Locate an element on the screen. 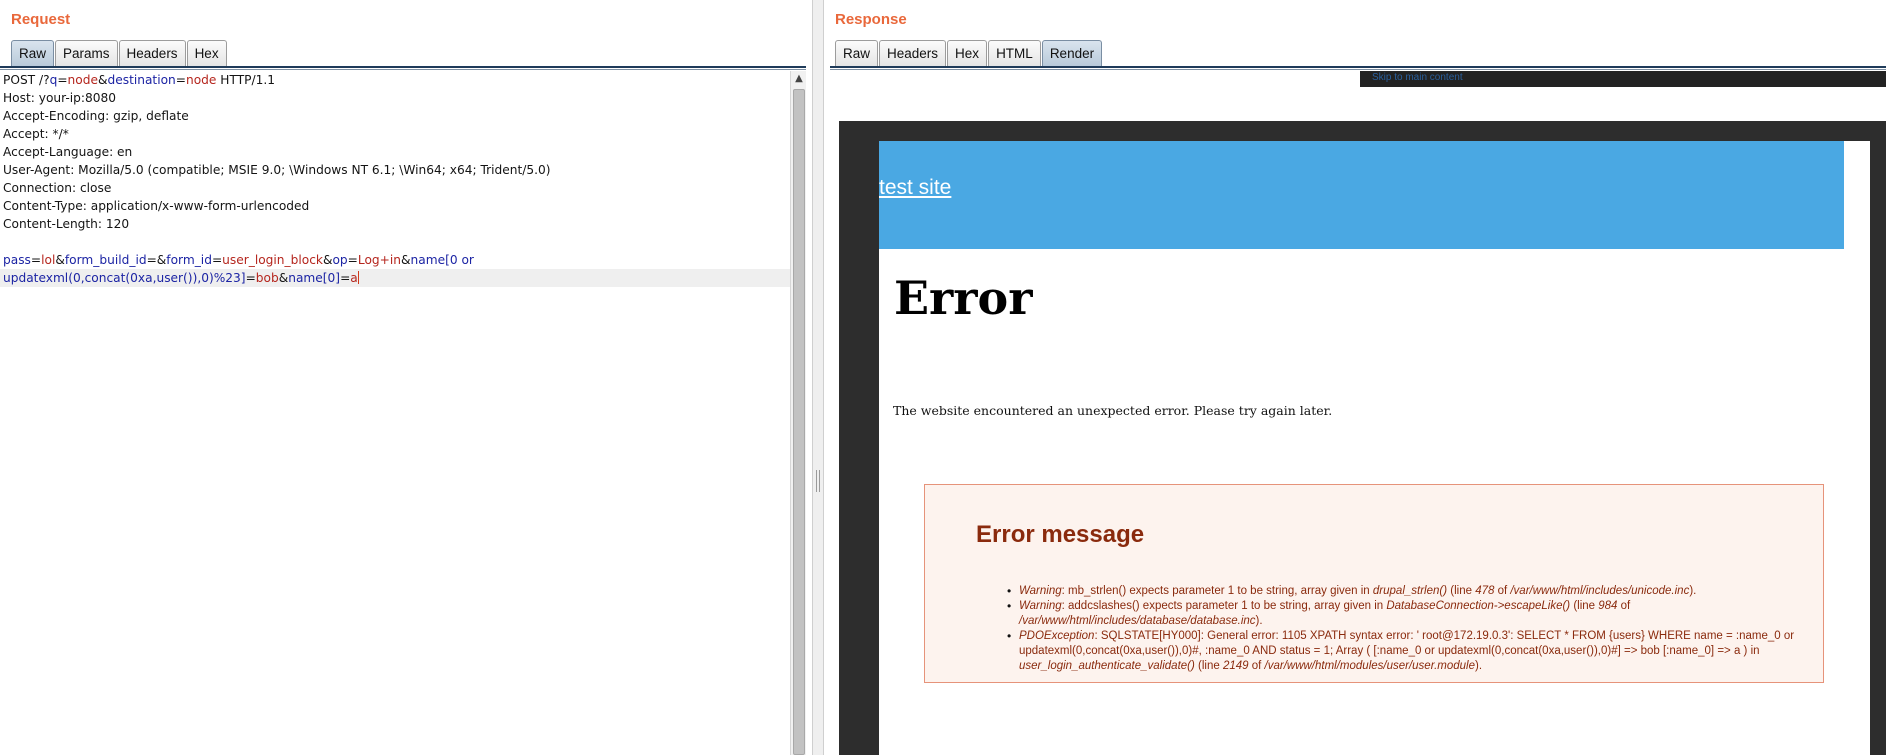 Image resolution: width=1886 pixels, height=755 pixels. message-line-number: 2149 is located at coordinates (1235, 666).